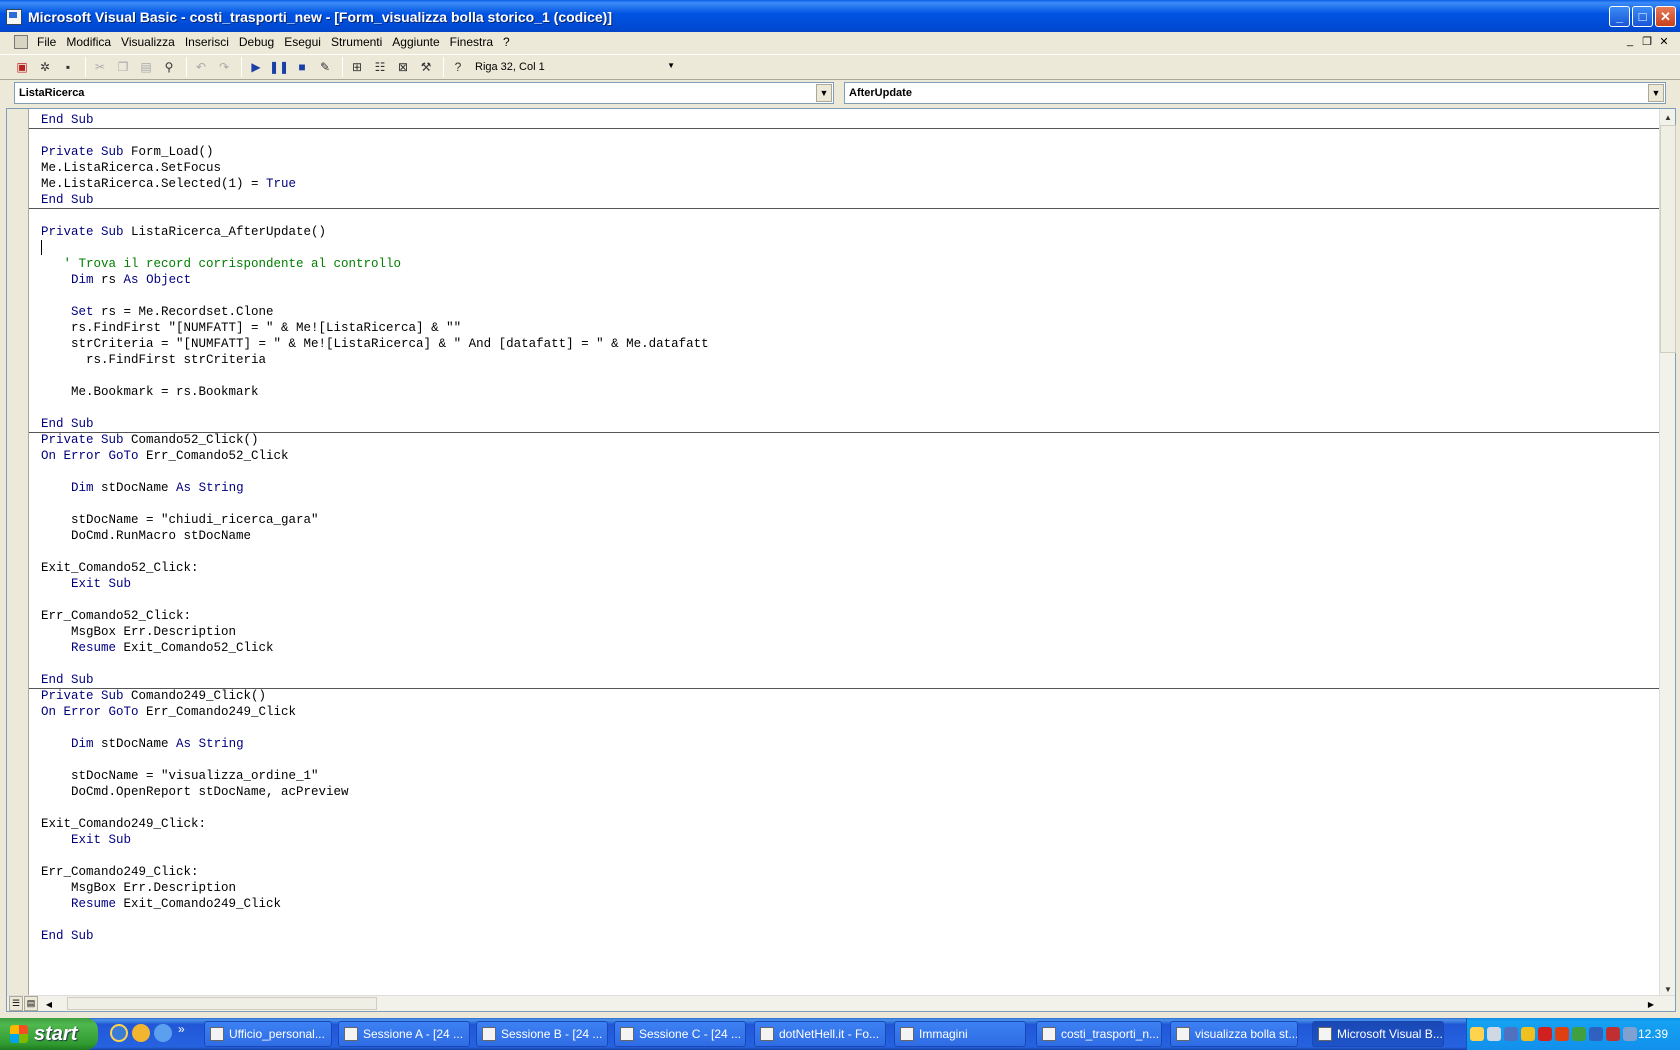 The width and height of the screenshot is (1680, 1050). What do you see at coordinates (100, 67) in the screenshot?
I see `cut-icon: ✂` at bounding box center [100, 67].